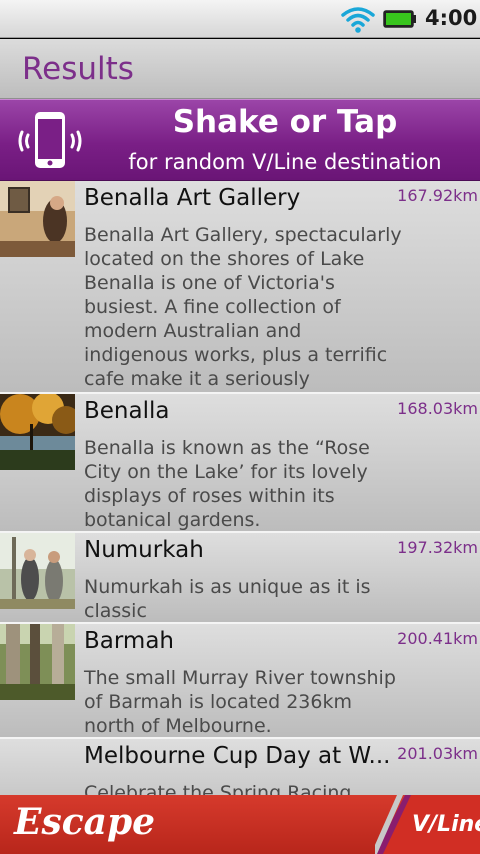 Image resolution: width=480 pixels, height=854 pixels. What do you see at coordinates (399, 19) in the screenshot?
I see `battery-icon` at bounding box center [399, 19].